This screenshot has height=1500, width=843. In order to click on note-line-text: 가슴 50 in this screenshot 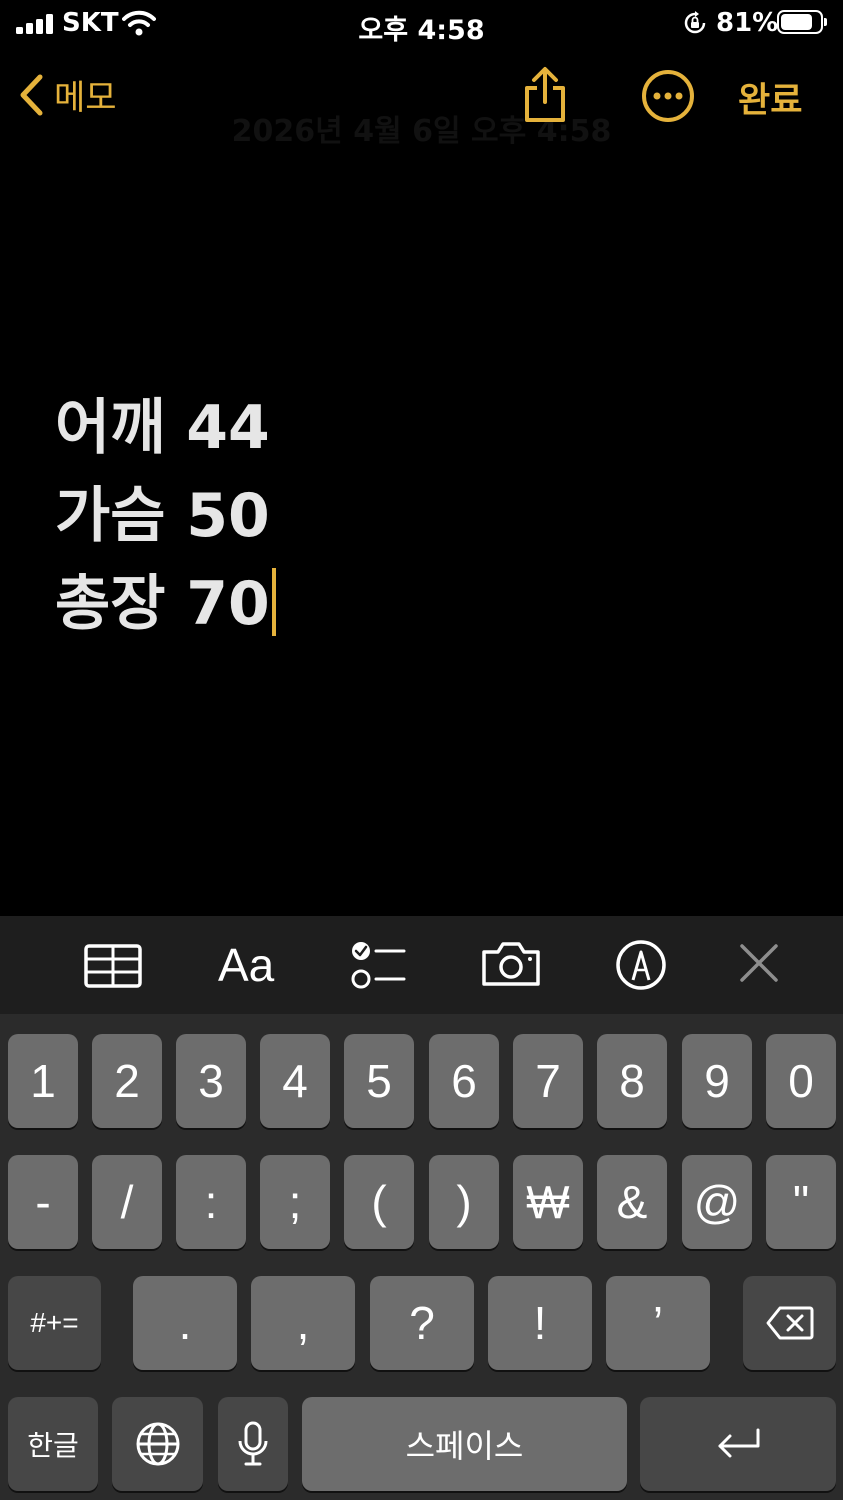, I will do `click(162, 516)`.